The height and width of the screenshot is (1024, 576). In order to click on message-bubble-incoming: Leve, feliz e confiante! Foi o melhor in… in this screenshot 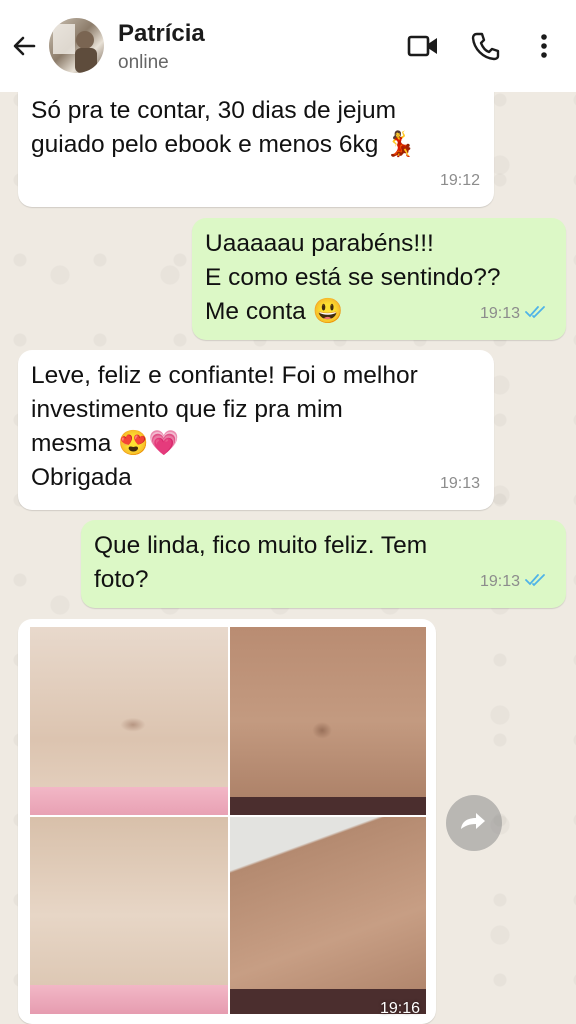, I will do `click(256, 430)`.